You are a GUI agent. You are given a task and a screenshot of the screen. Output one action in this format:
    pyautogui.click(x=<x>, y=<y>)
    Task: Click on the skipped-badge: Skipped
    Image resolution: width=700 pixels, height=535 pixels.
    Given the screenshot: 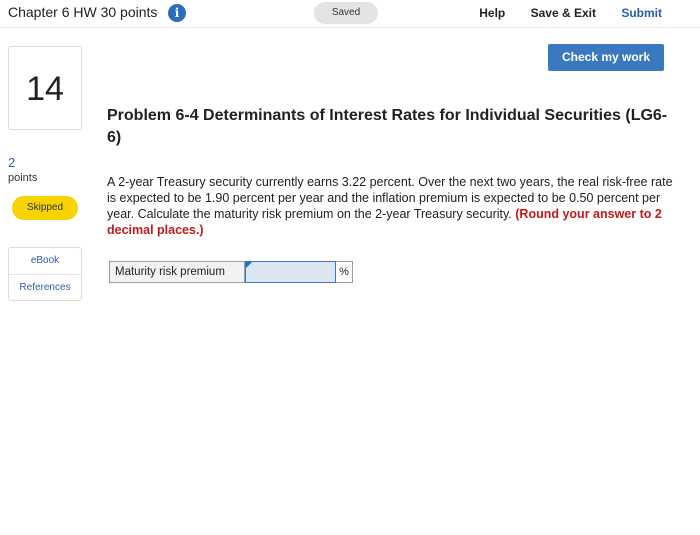 What is the action you would take?
    pyautogui.click(x=45, y=208)
    